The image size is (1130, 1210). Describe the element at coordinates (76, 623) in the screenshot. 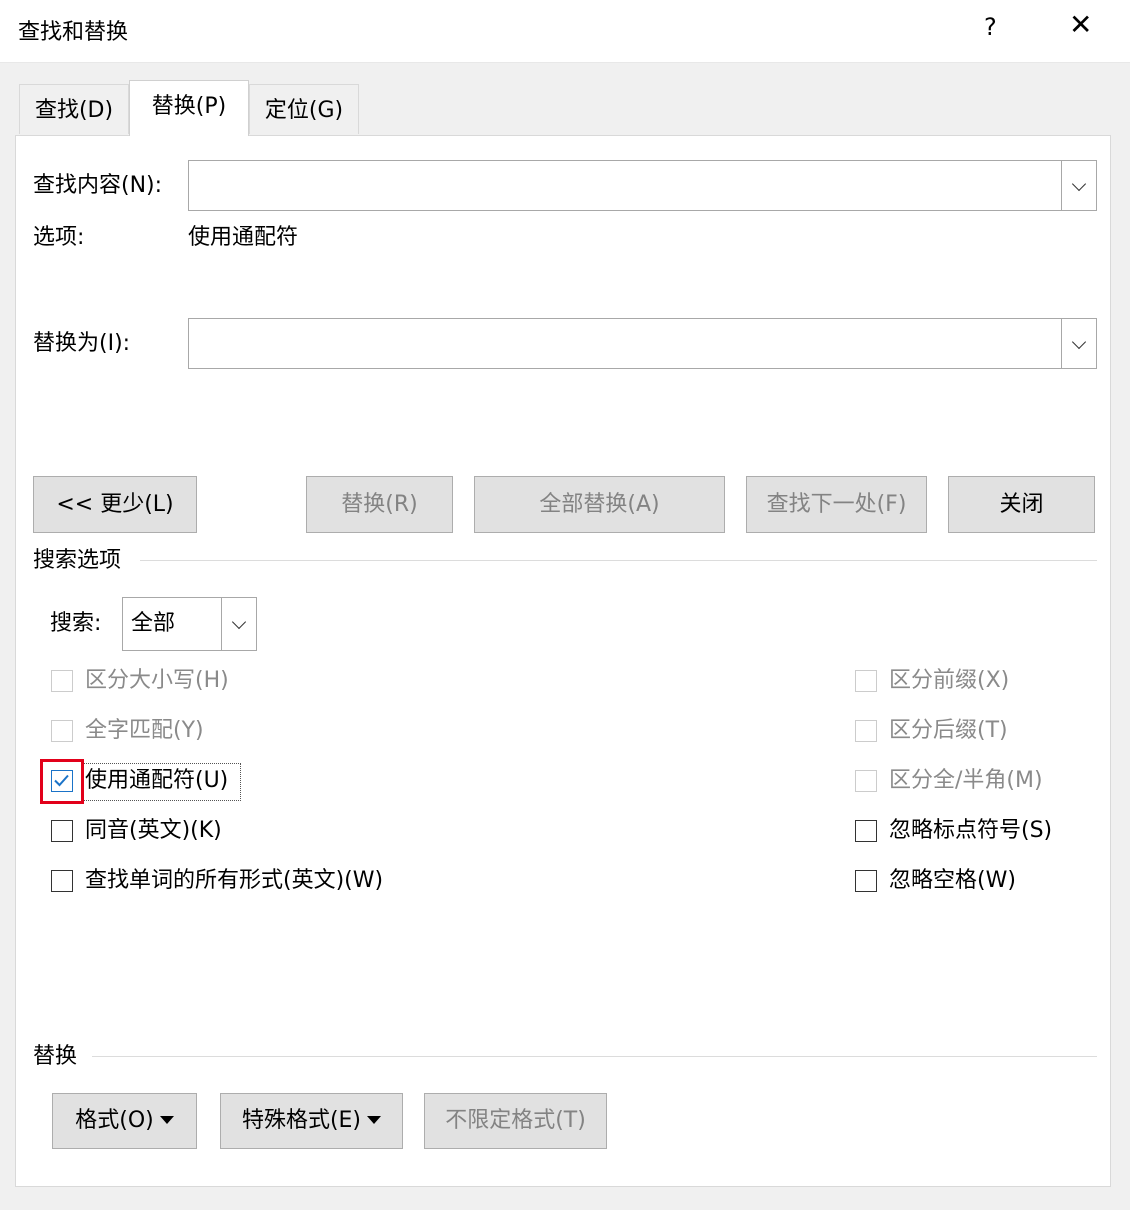

I see `search-direction-label: 搜索:` at that location.